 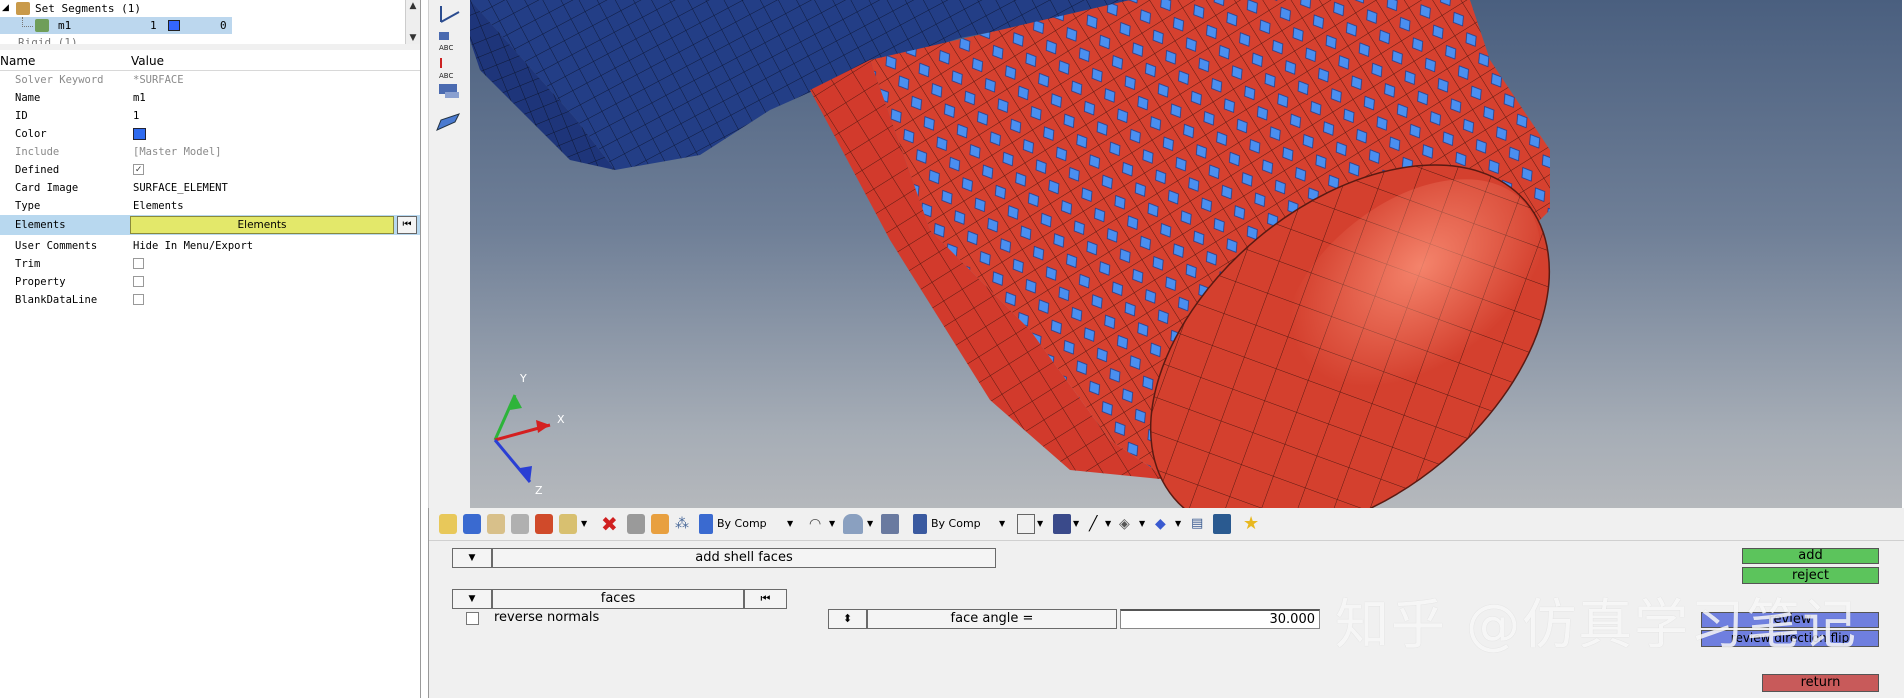 What do you see at coordinates (544, 524) in the screenshot?
I see `load-steps-icon` at bounding box center [544, 524].